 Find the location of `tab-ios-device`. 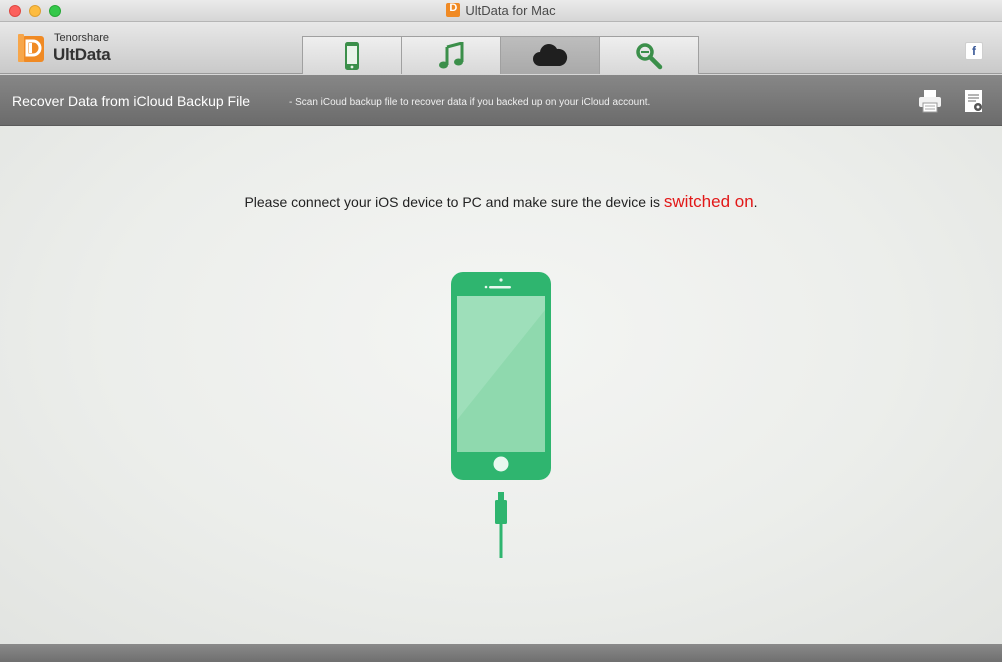

tab-ios-device is located at coordinates (352, 55).